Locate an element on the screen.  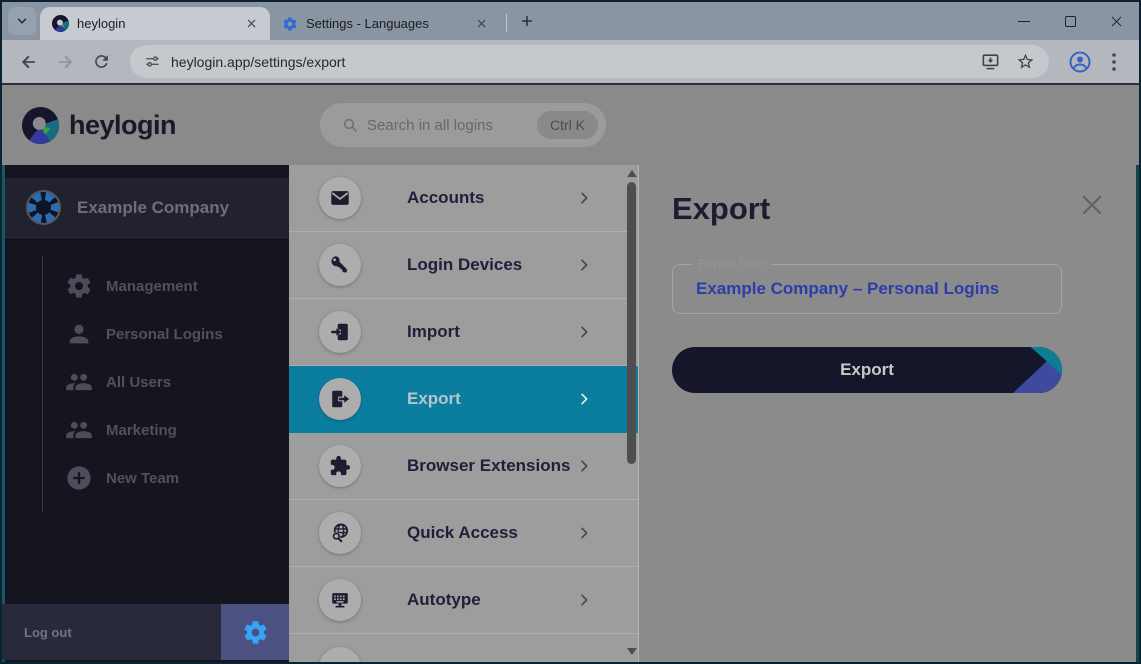
dots-vertical-icon is located at coordinates (1114, 61).